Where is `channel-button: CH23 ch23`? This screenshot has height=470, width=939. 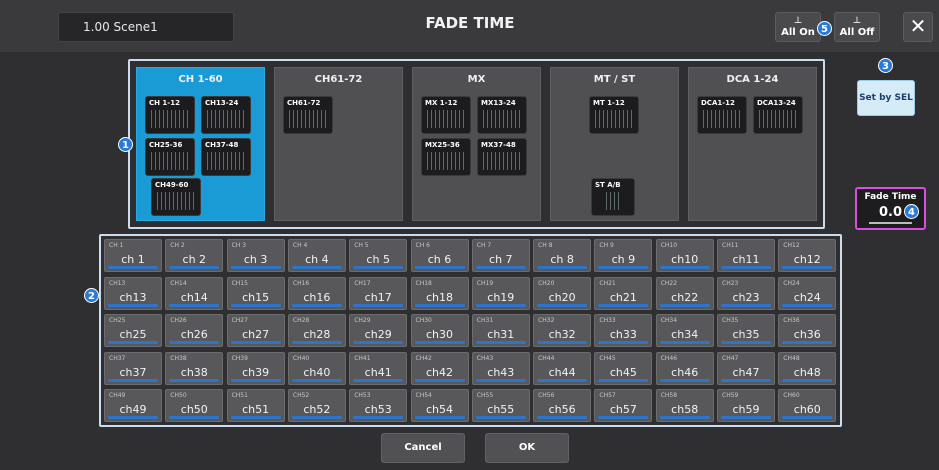 channel-button: CH23 ch23 is located at coordinates (746, 293).